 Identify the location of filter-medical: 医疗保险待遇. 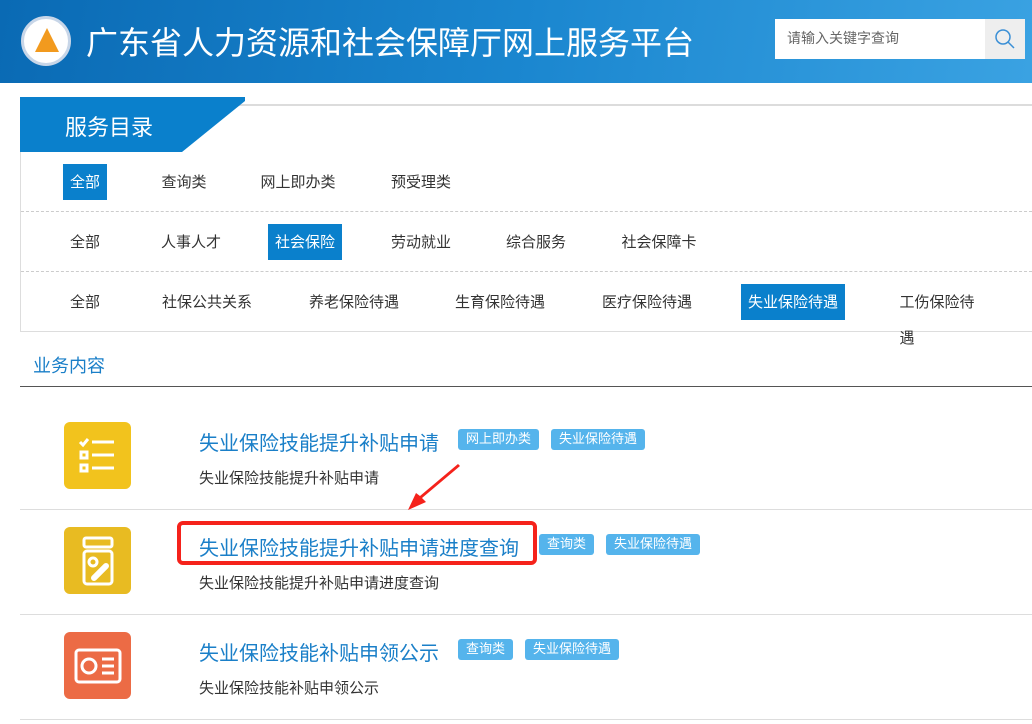
(647, 302).